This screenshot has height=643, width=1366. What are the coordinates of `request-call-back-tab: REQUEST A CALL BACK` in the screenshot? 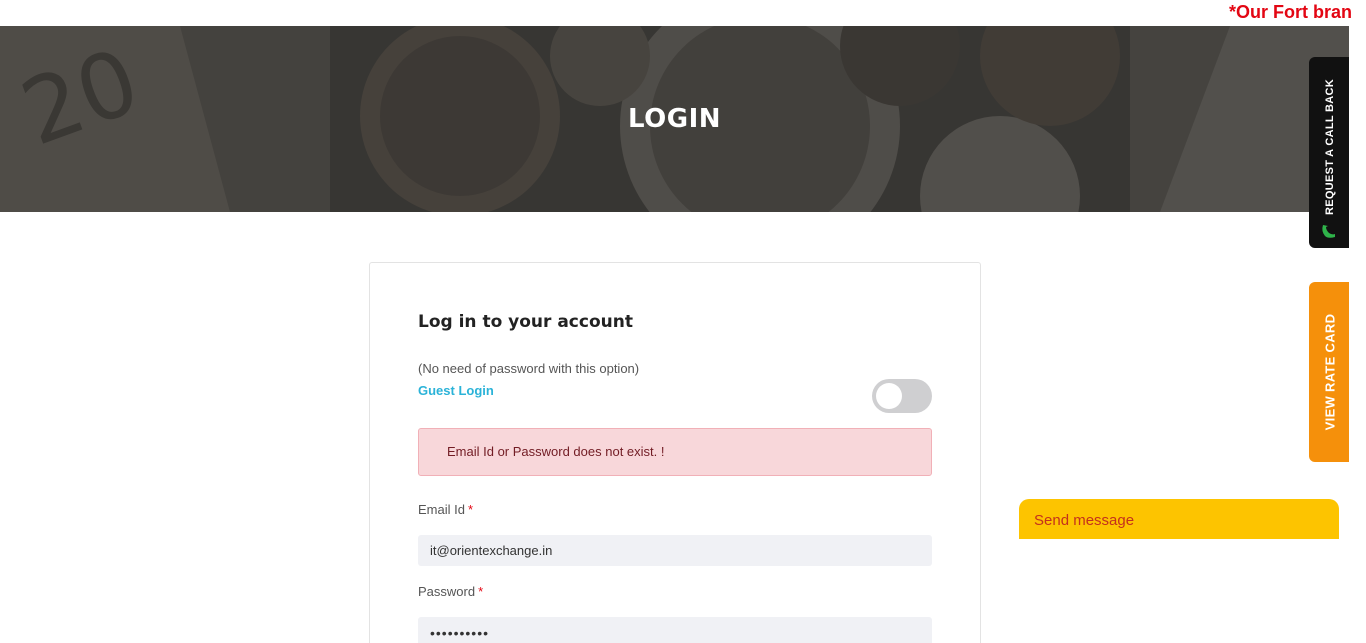 It's located at (1330, 152).